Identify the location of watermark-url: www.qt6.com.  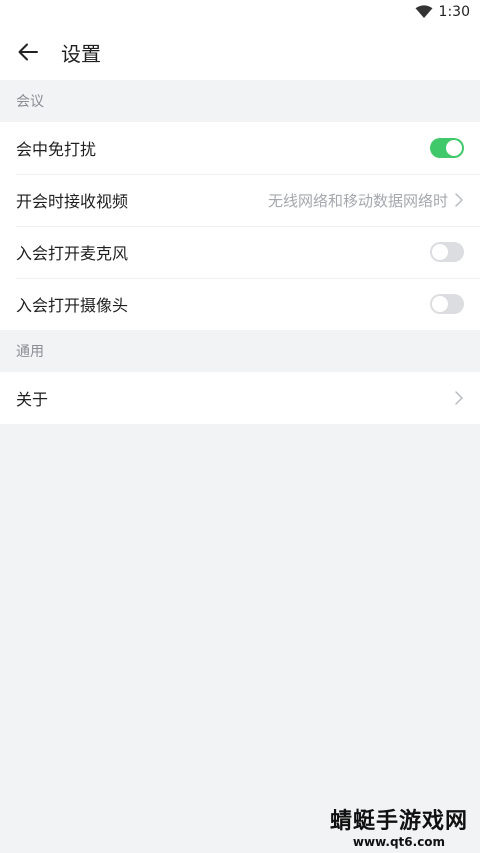
(399, 842).